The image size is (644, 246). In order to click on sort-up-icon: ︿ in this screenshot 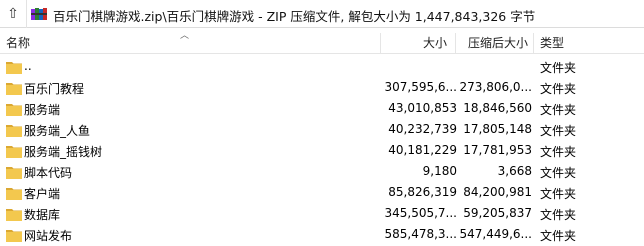, I will do `click(185, 36)`.